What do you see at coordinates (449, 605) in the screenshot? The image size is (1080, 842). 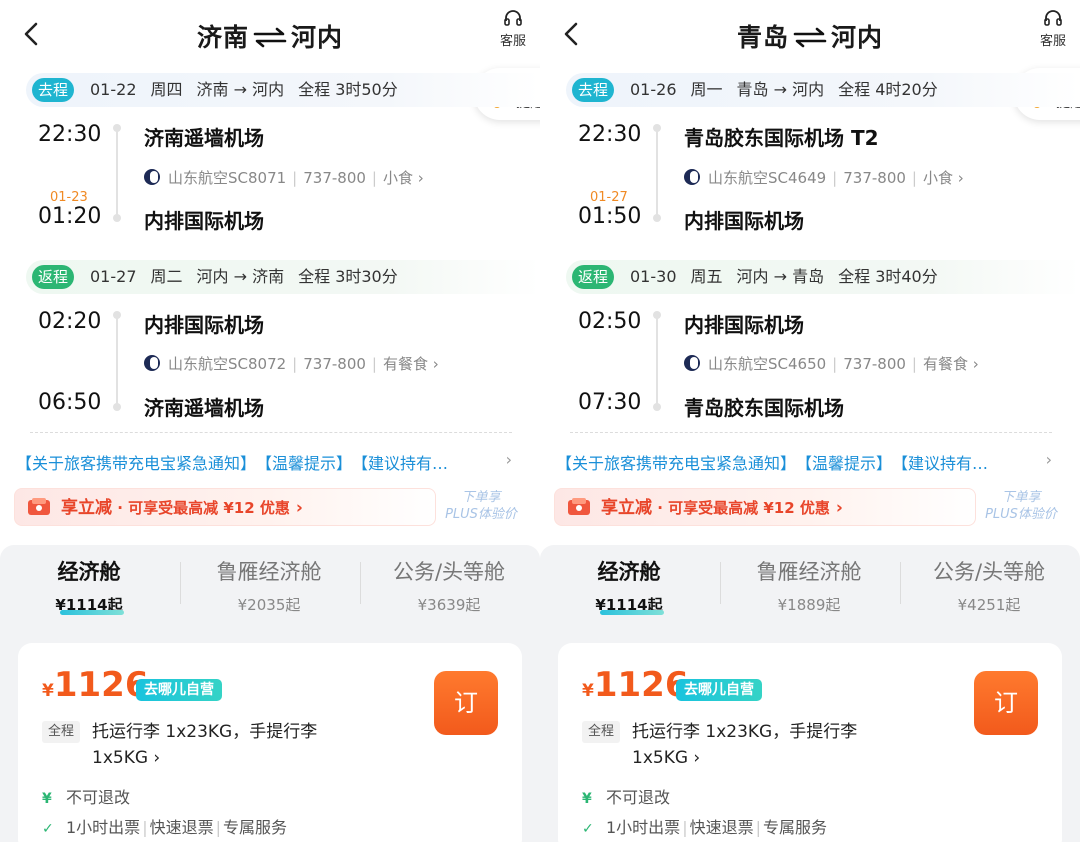 I see `cabin-price: ¥3639起` at bounding box center [449, 605].